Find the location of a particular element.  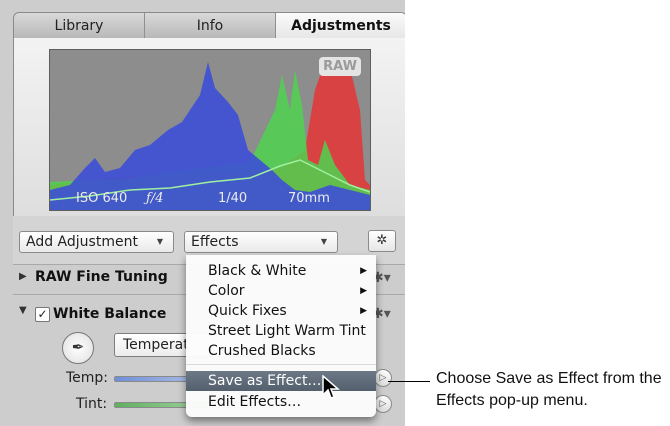

magic-wand-icon: ✲ is located at coordinates (382, 240).